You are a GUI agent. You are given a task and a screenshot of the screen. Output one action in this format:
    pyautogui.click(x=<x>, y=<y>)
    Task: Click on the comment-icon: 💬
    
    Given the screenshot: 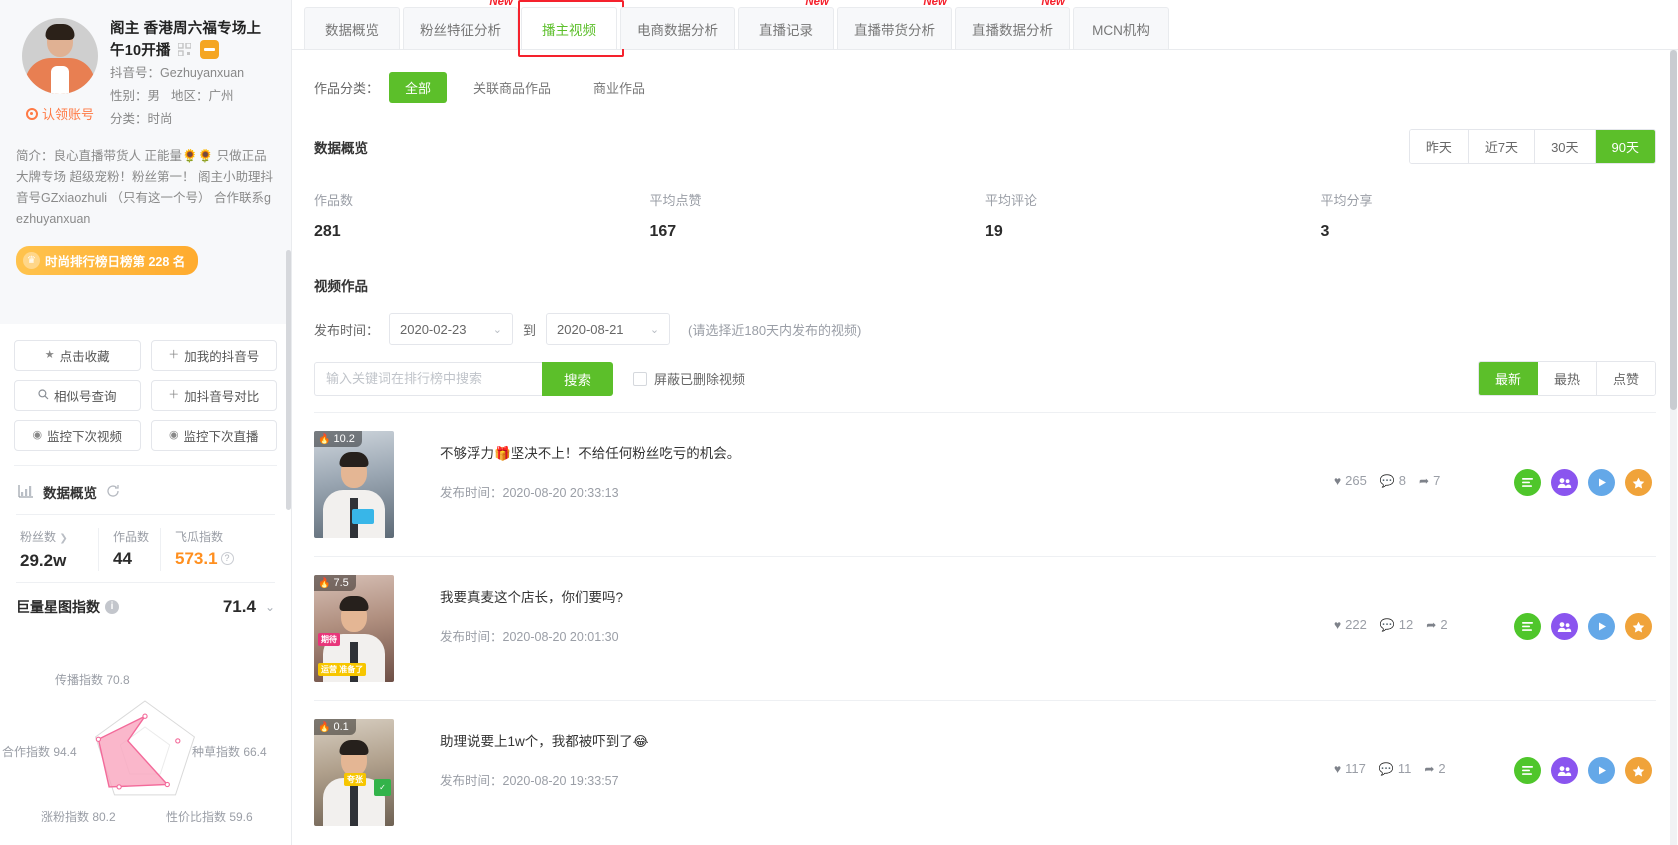 What is the action you would take?
    pyautogui.click(x=1387, y=480)
    